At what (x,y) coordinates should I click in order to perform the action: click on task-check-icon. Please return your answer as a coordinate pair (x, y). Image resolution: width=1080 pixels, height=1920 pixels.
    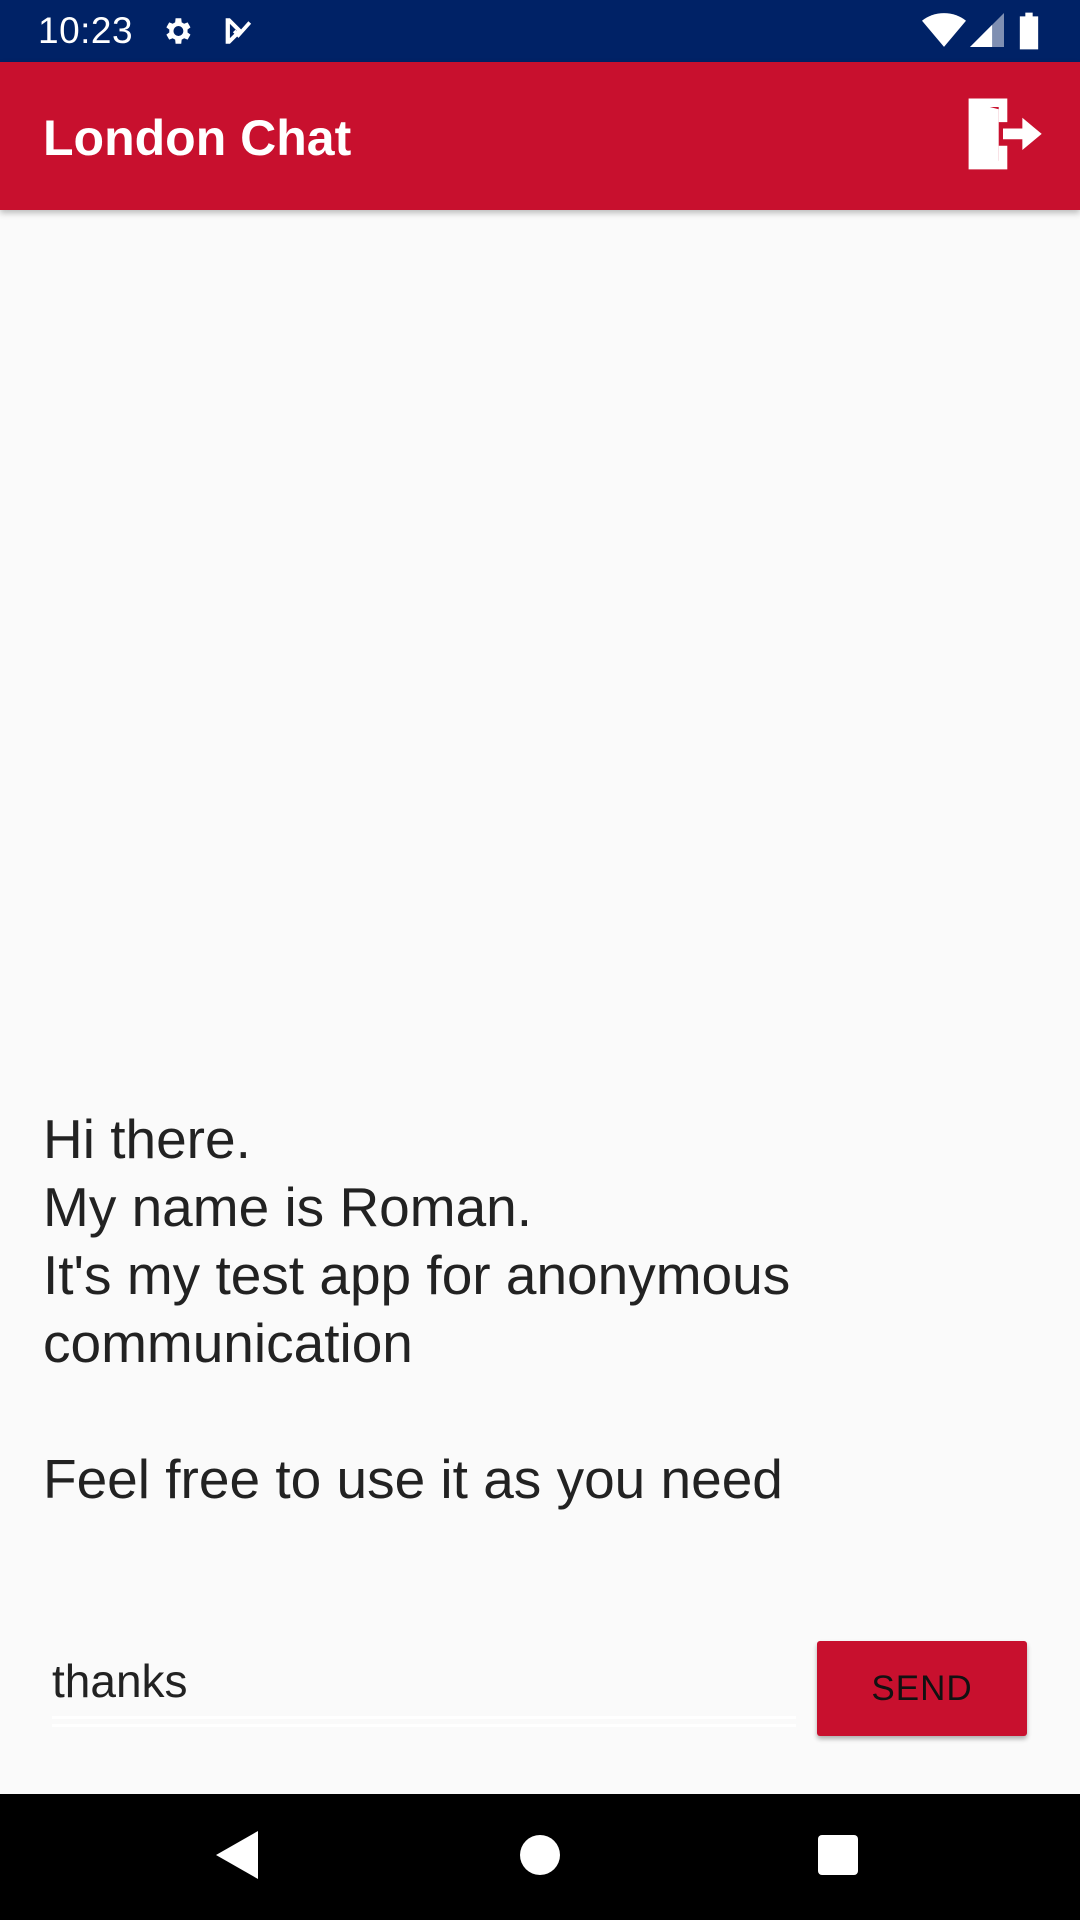
    Looking at the image, I should click on (237, 33).